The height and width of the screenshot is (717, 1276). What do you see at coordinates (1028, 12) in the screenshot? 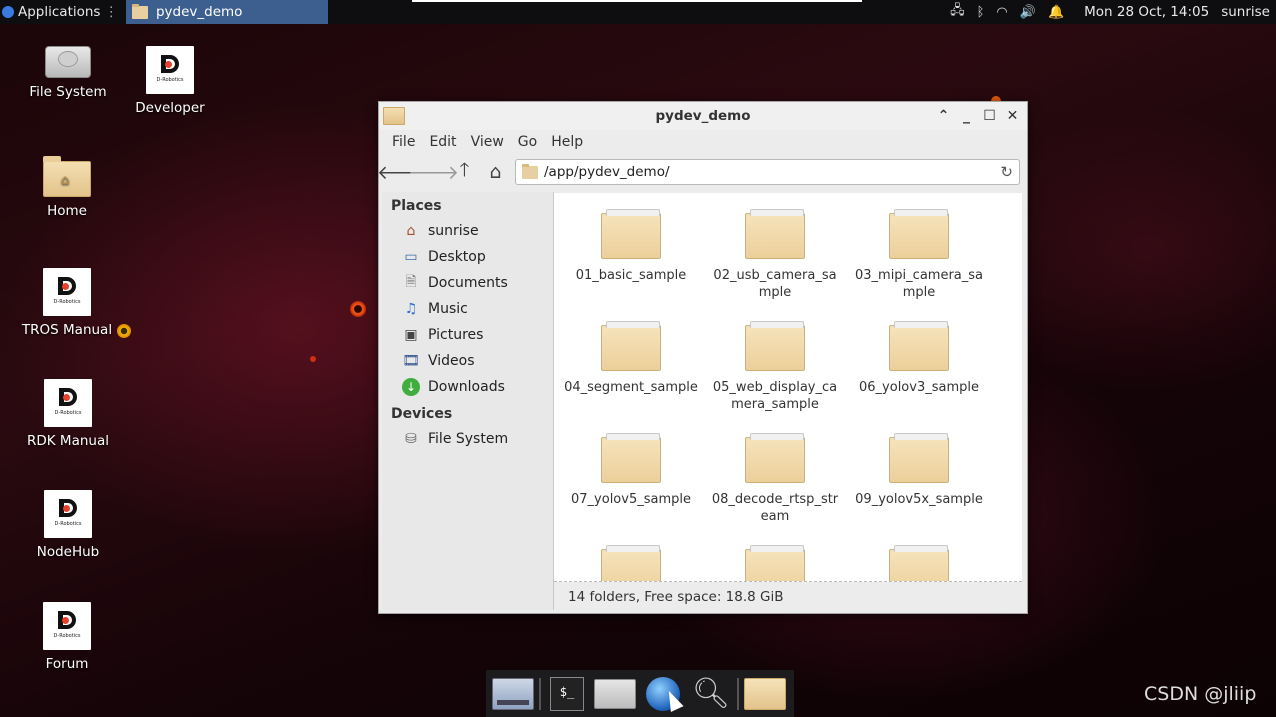
I see `volume-icon: 🔊` at bounding box center [1028, 12].